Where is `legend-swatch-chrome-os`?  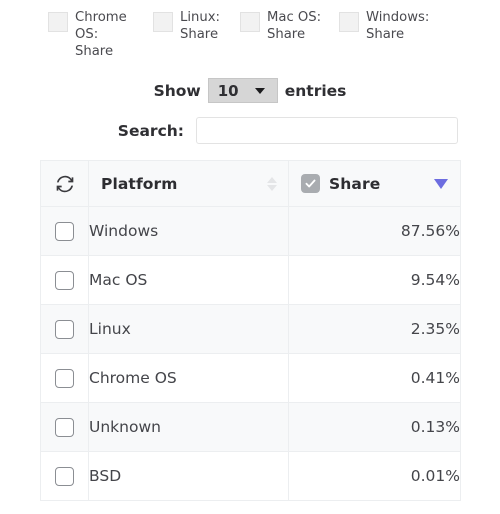
legend-swatch-chrome-os is located at coordinates (58, 22).